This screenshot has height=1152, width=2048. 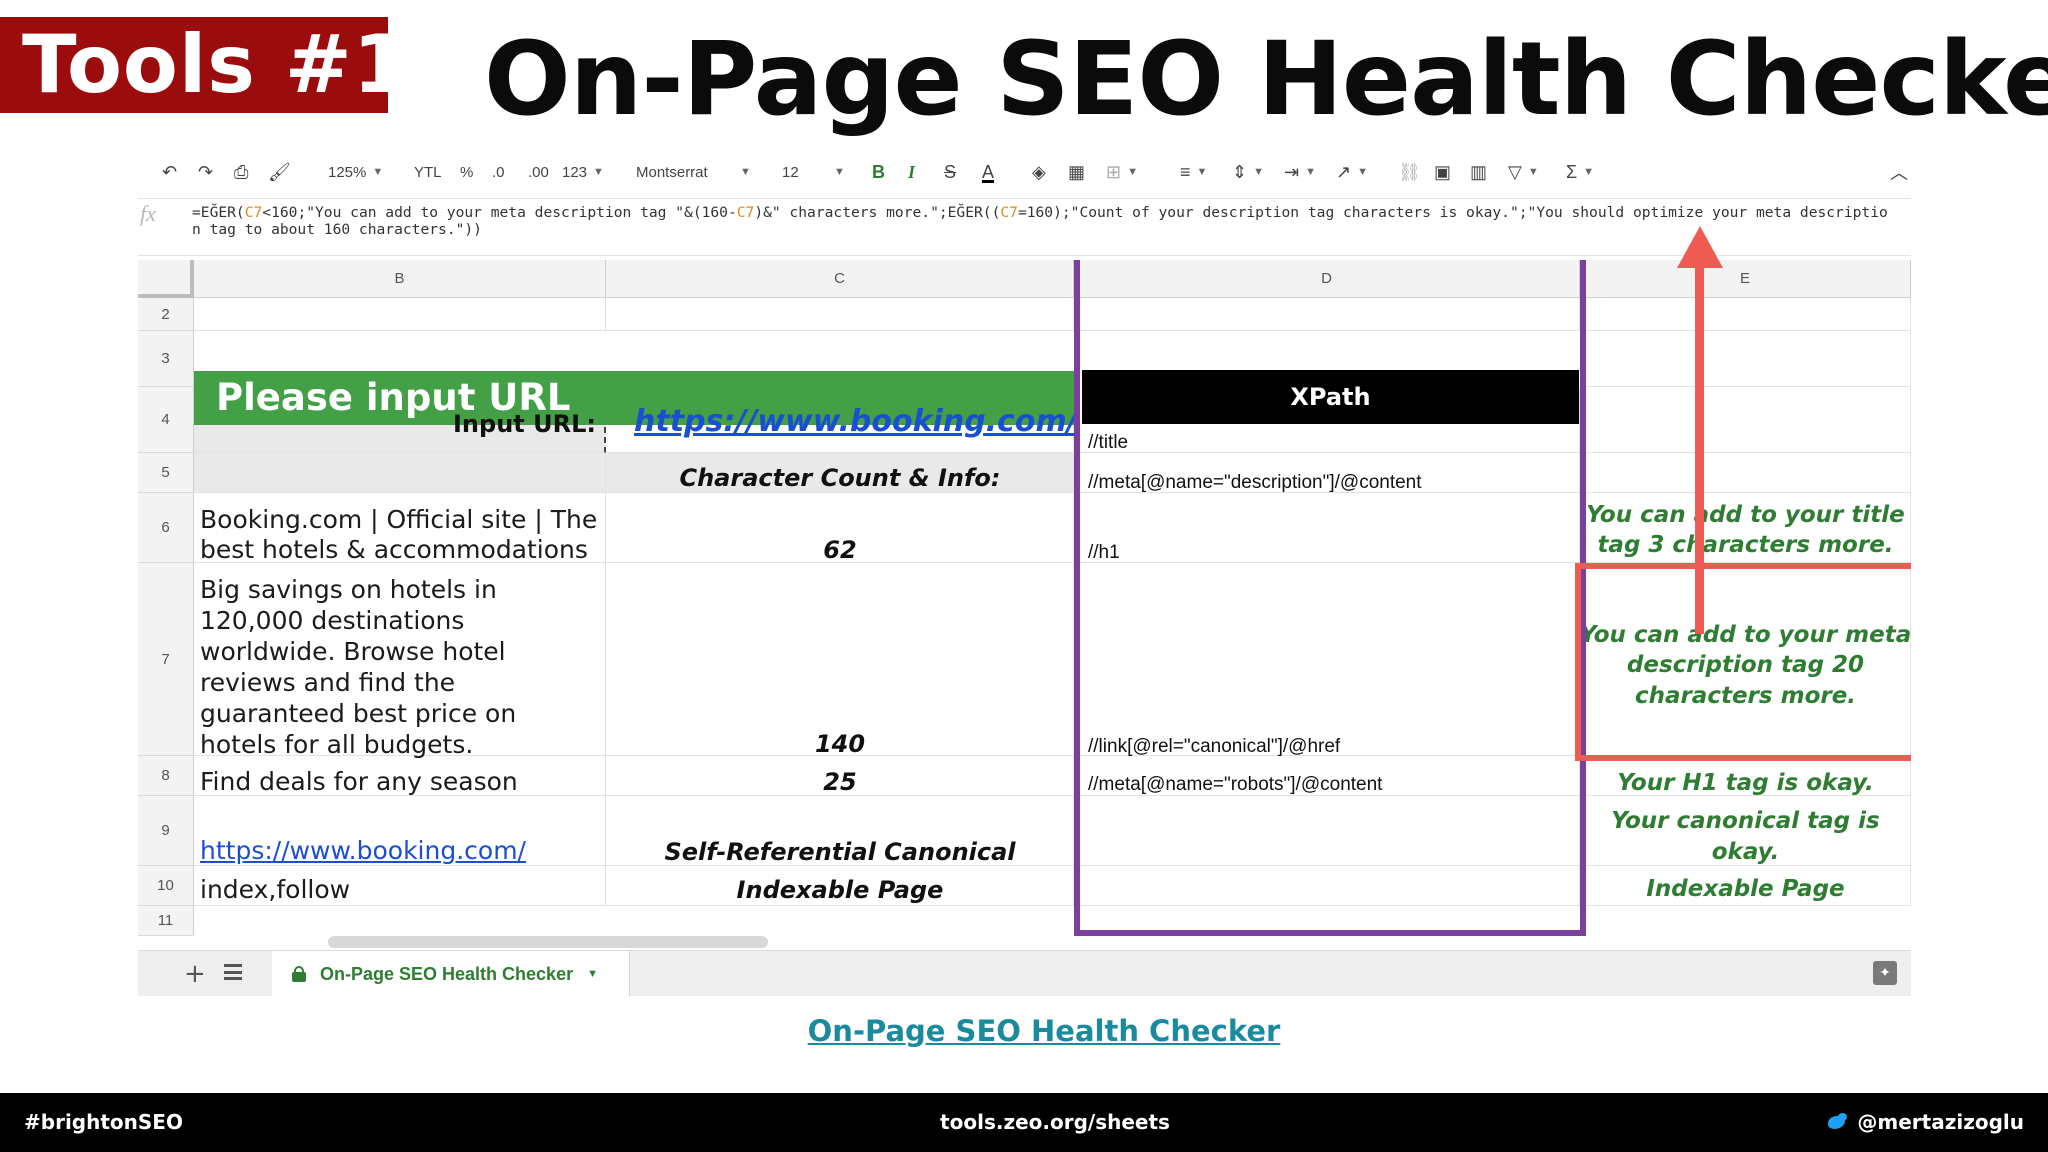 I want to click on undo-icon: ↶, so click(x=169, y=172).